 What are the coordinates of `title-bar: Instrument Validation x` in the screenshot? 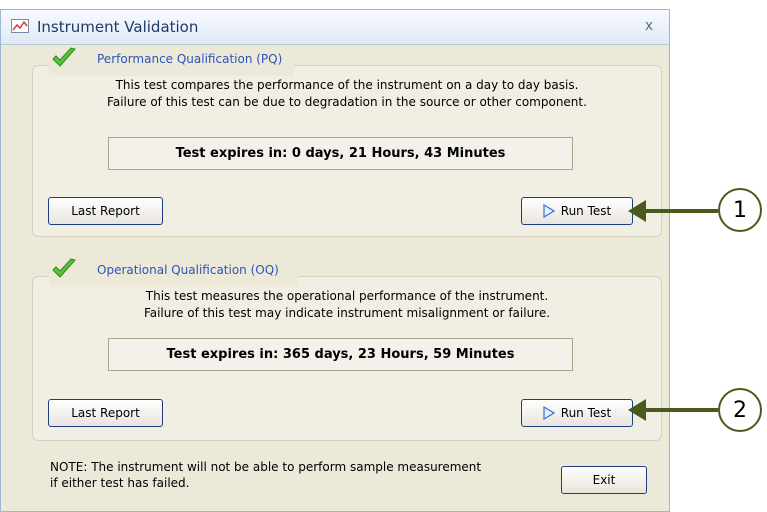 It's located at (335, 27).